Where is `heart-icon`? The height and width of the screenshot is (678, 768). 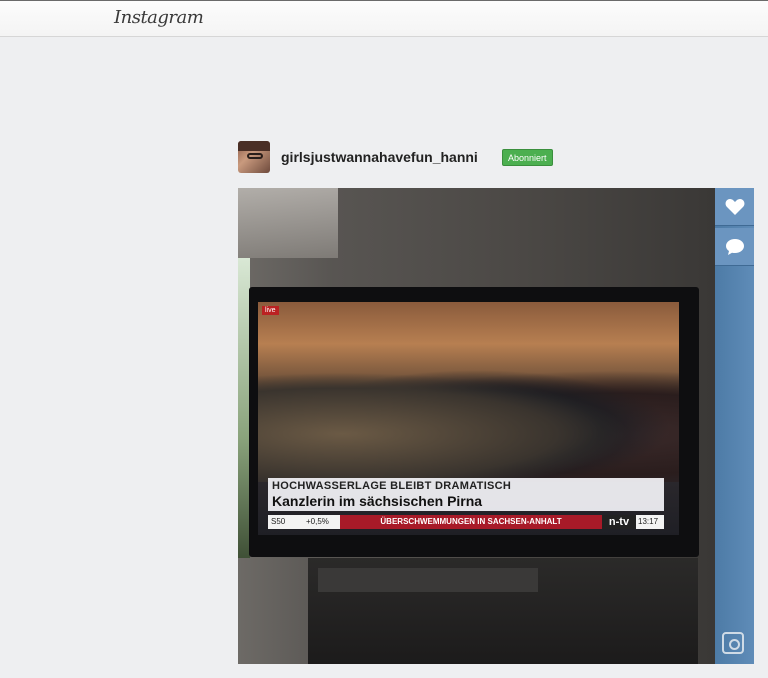
heart-icon is located at coordinates (734, 206).